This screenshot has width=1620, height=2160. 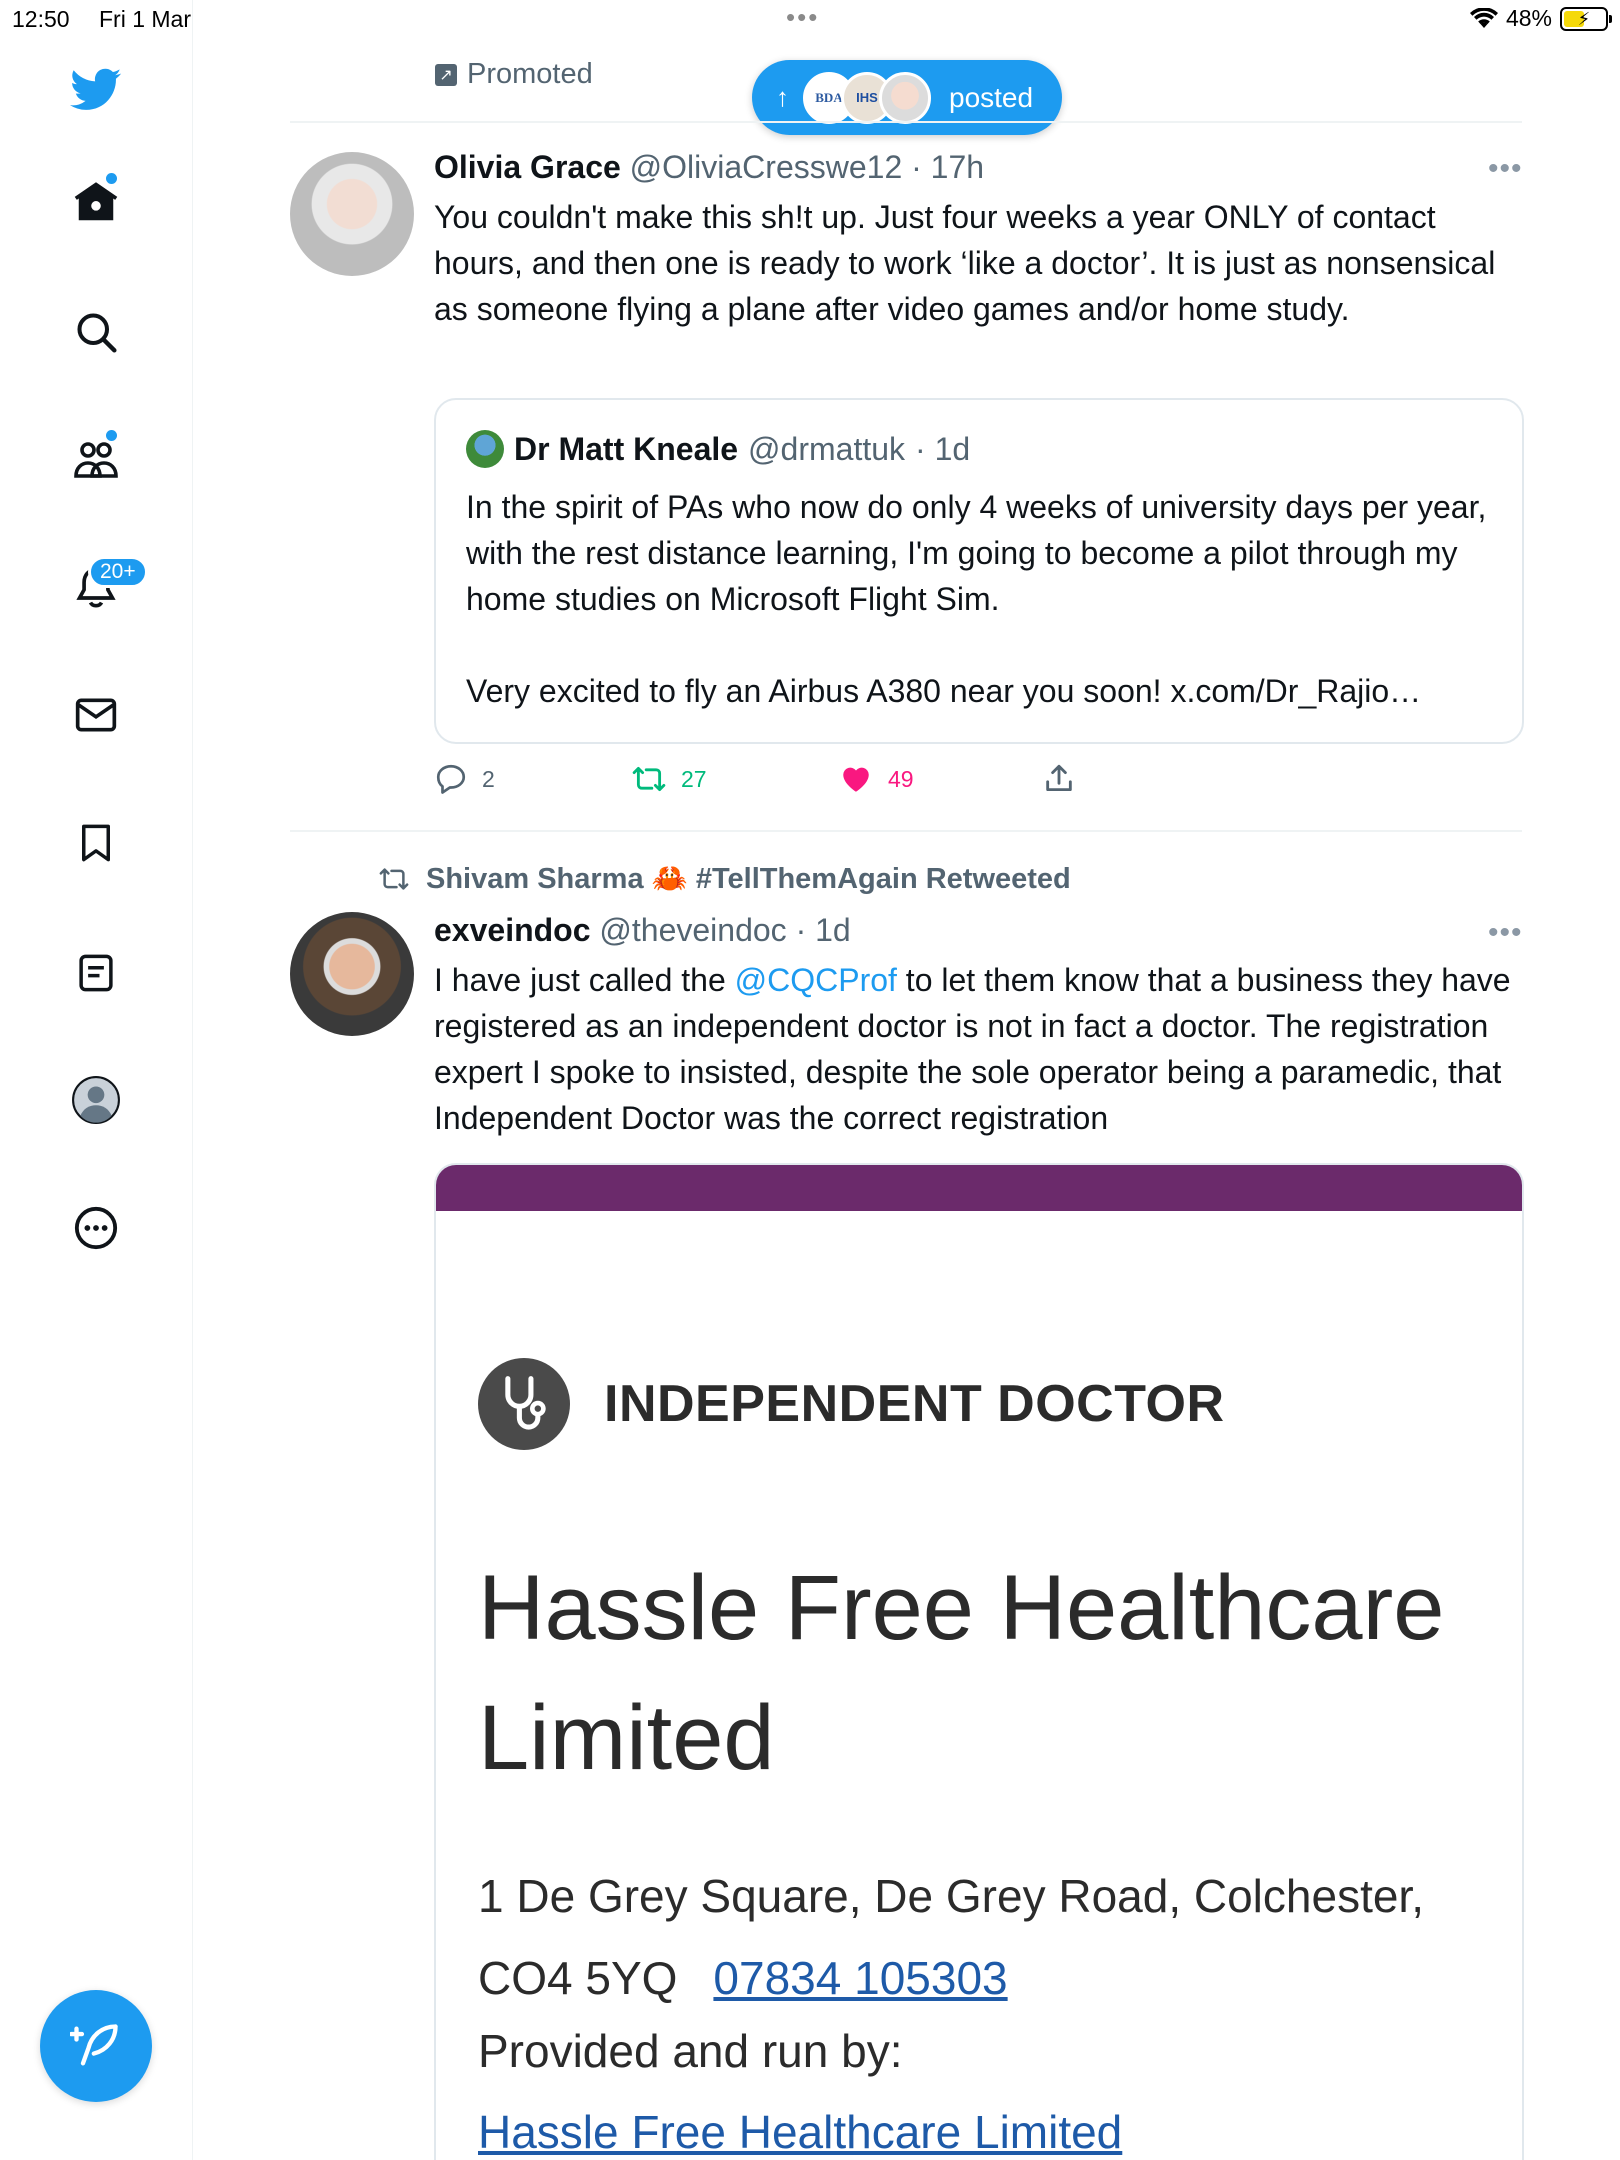 I want to click on provided-label: Provided and run by:, so click(x=690, y=2051).